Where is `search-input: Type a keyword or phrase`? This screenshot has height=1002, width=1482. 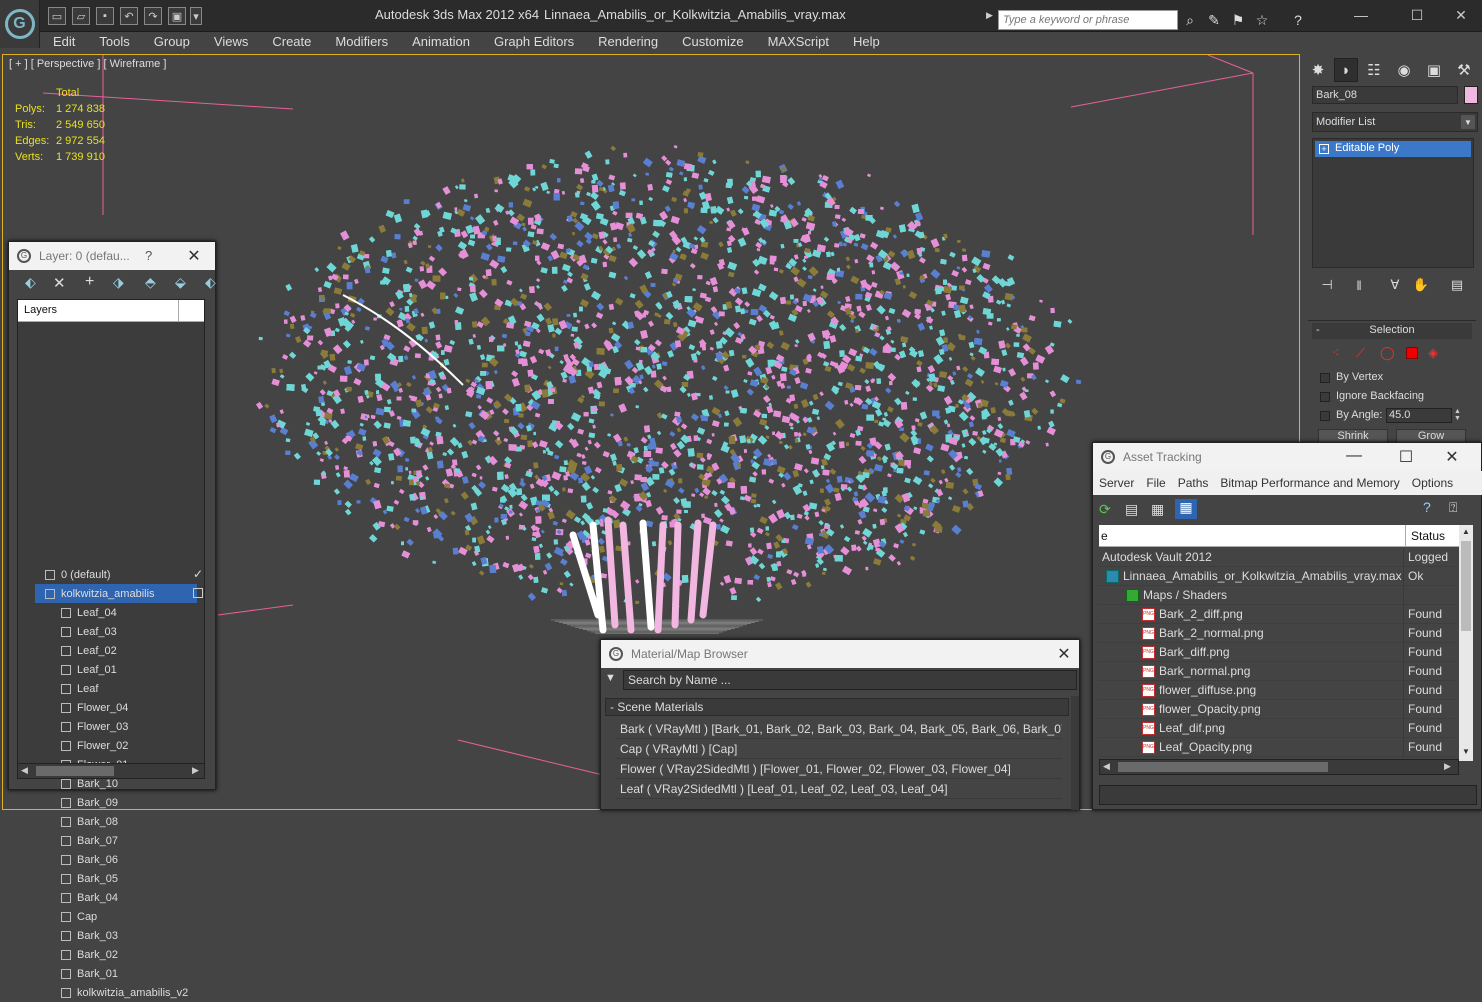
search-input: Type a keyword or phrase is located at coordinates (1088, 20).